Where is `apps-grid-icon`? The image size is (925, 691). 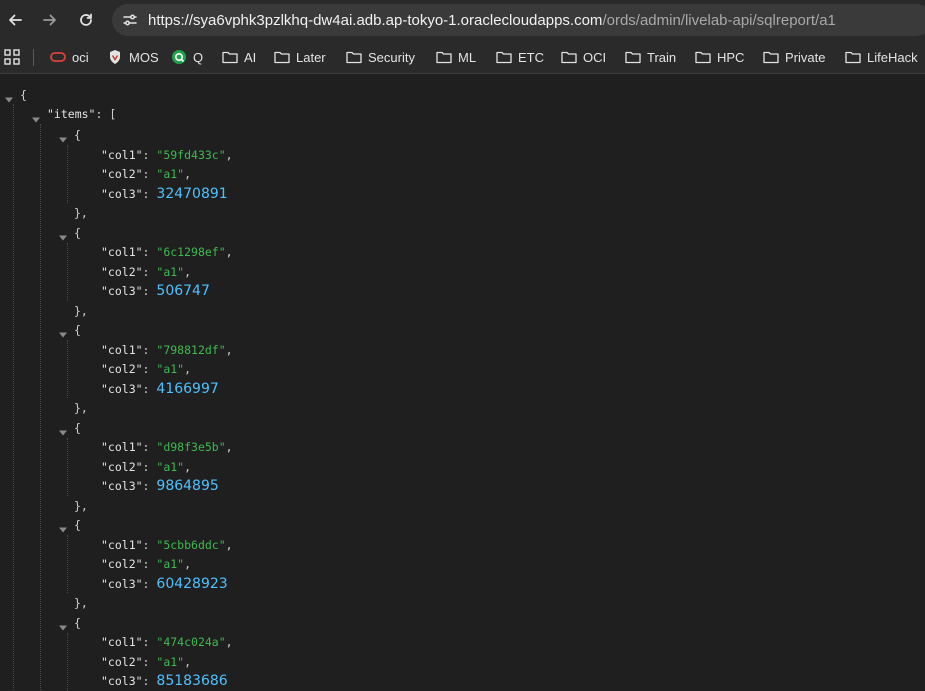
apps-grid-icon is located at coordinates (12, 57).